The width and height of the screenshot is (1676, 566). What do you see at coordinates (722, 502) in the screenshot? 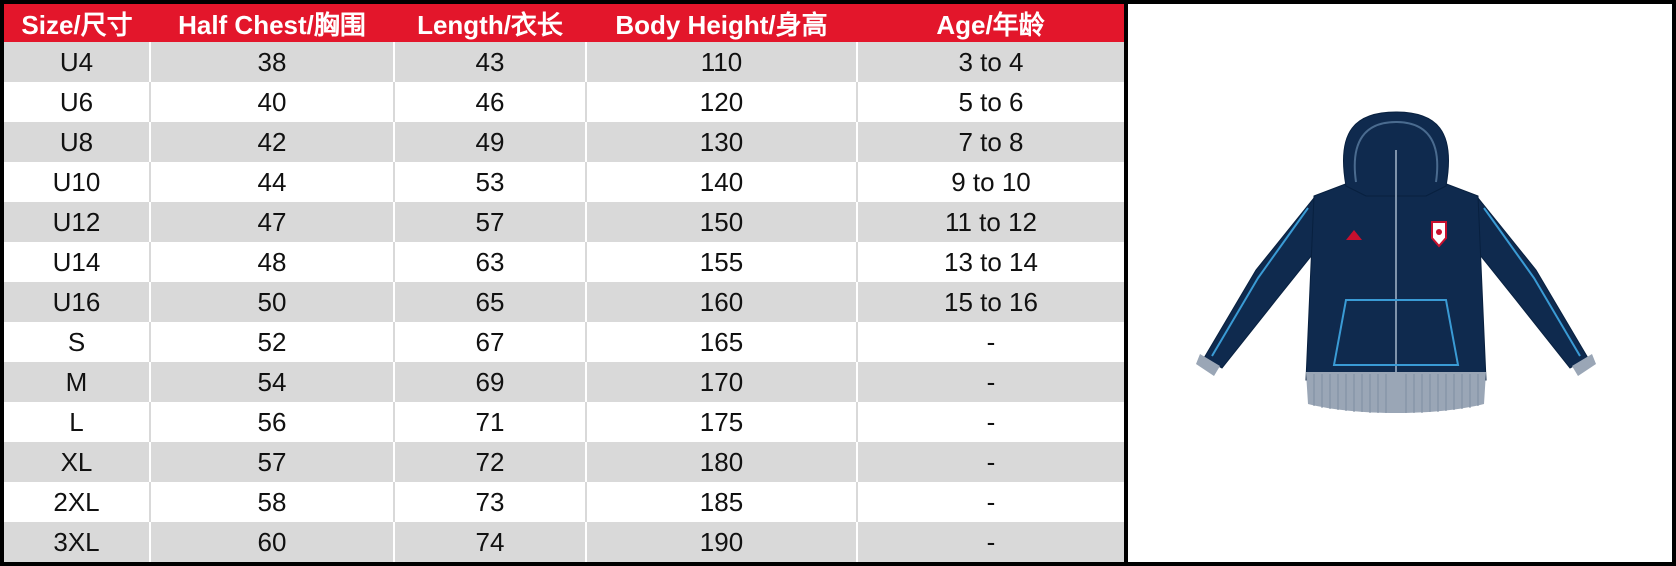
I see `cell-body-height: 185` at bounding box center [722, 502].